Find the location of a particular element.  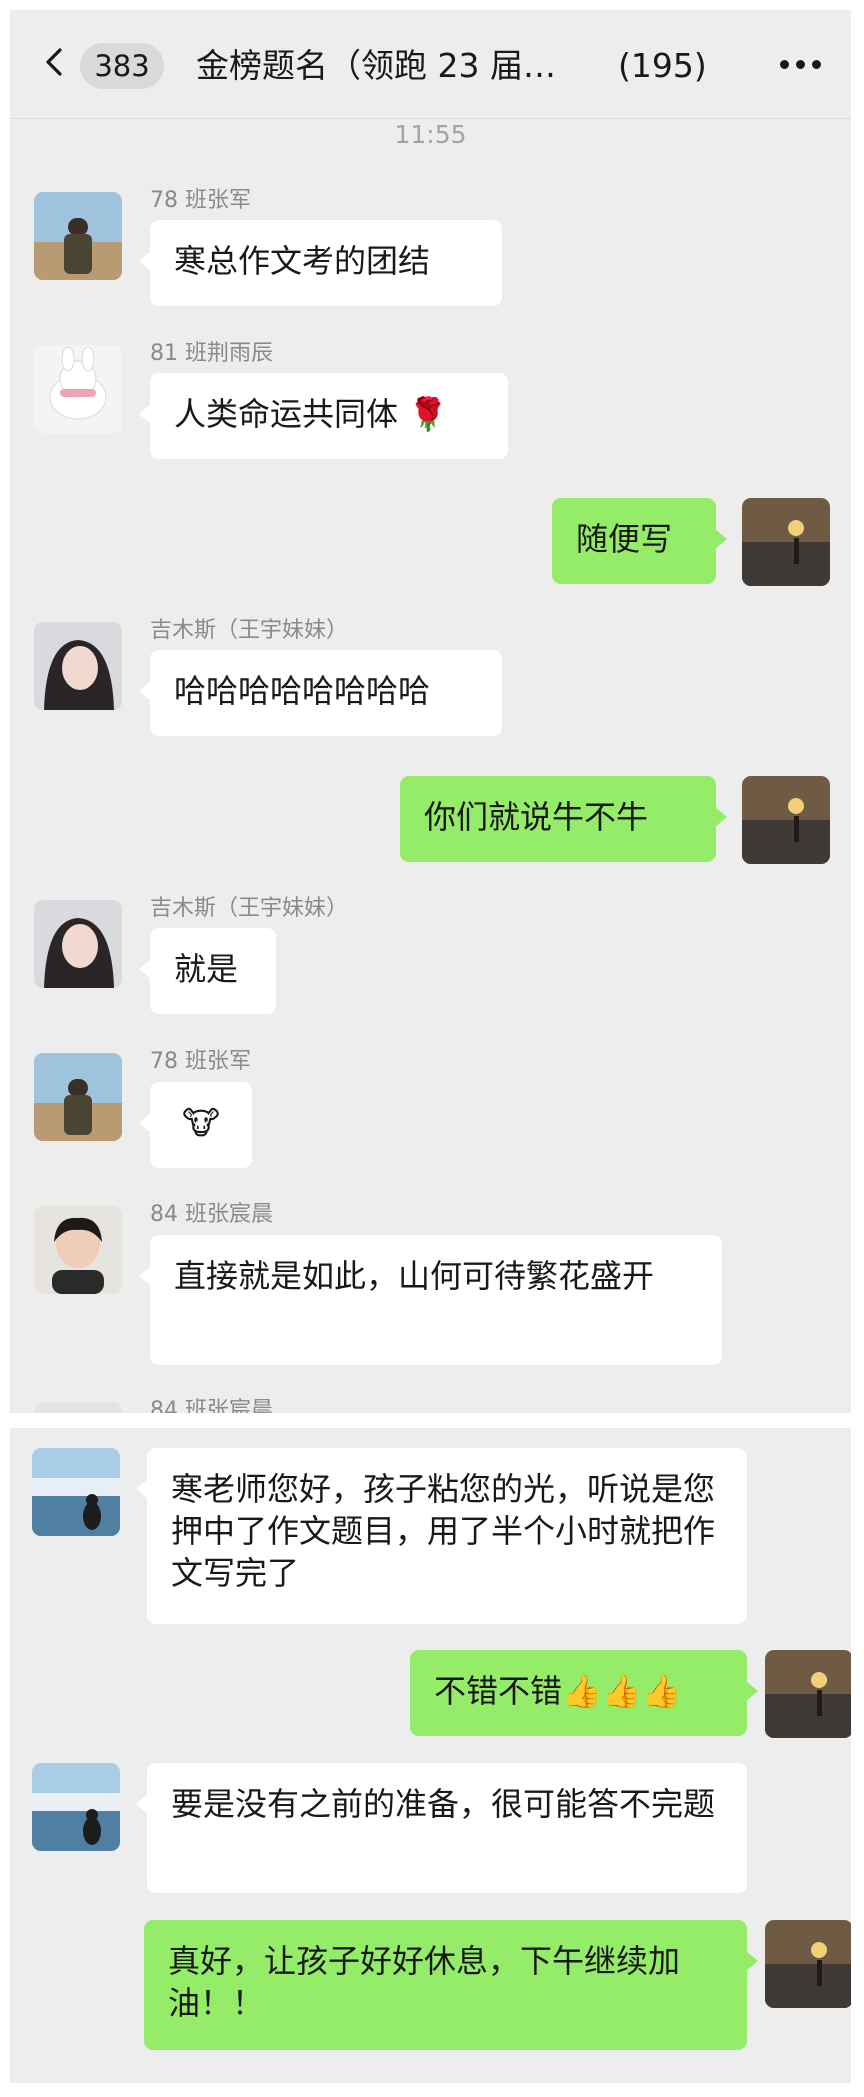

message-bubble: 不错不错👍👍👍 is located at coordinates (584, 1693).